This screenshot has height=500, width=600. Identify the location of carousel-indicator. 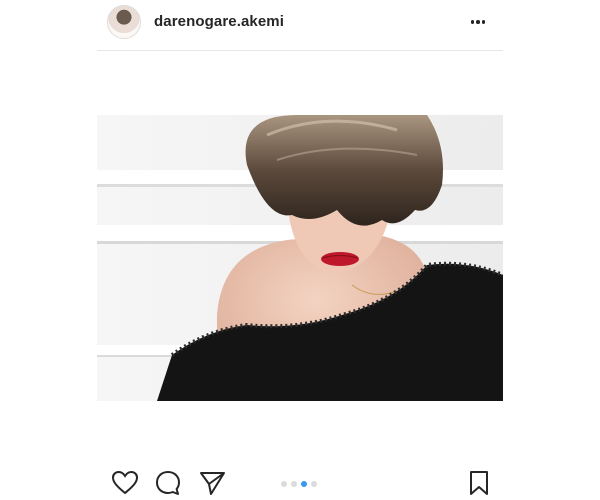
(299, 484).